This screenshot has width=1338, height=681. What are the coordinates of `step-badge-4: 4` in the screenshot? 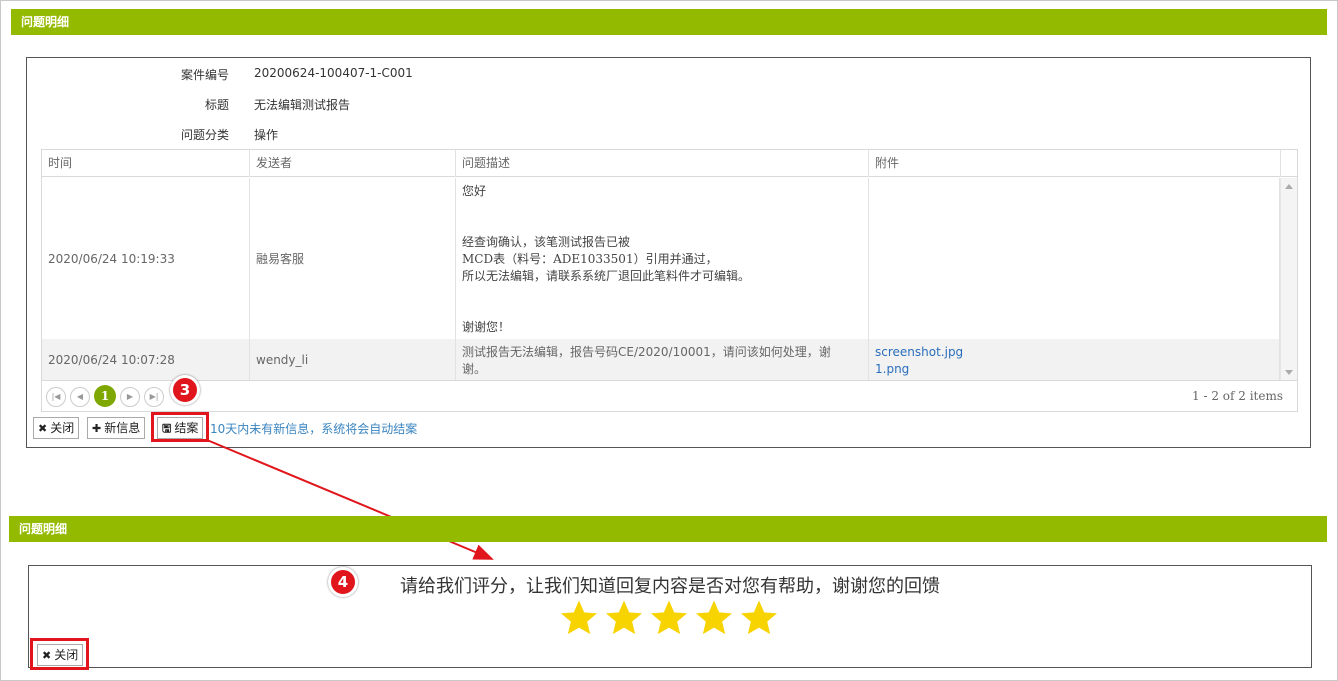 It's located at (343, 582).